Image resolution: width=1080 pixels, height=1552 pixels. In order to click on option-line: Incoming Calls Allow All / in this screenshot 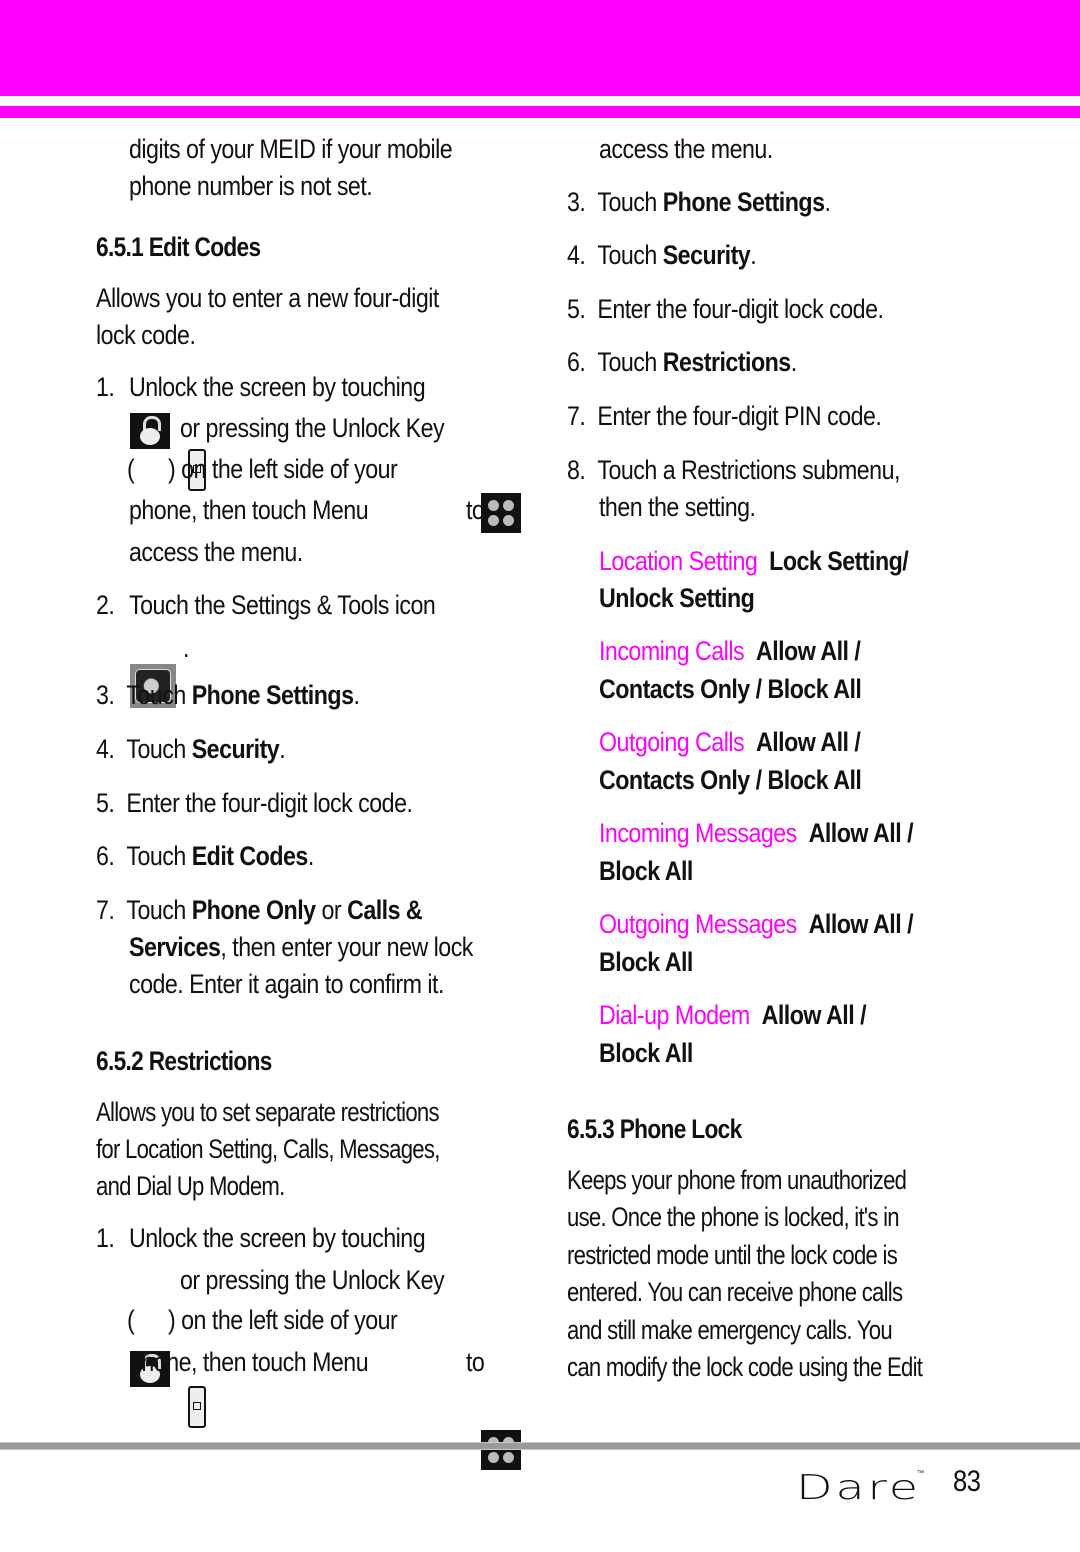, I will do `click(730, 651)`.